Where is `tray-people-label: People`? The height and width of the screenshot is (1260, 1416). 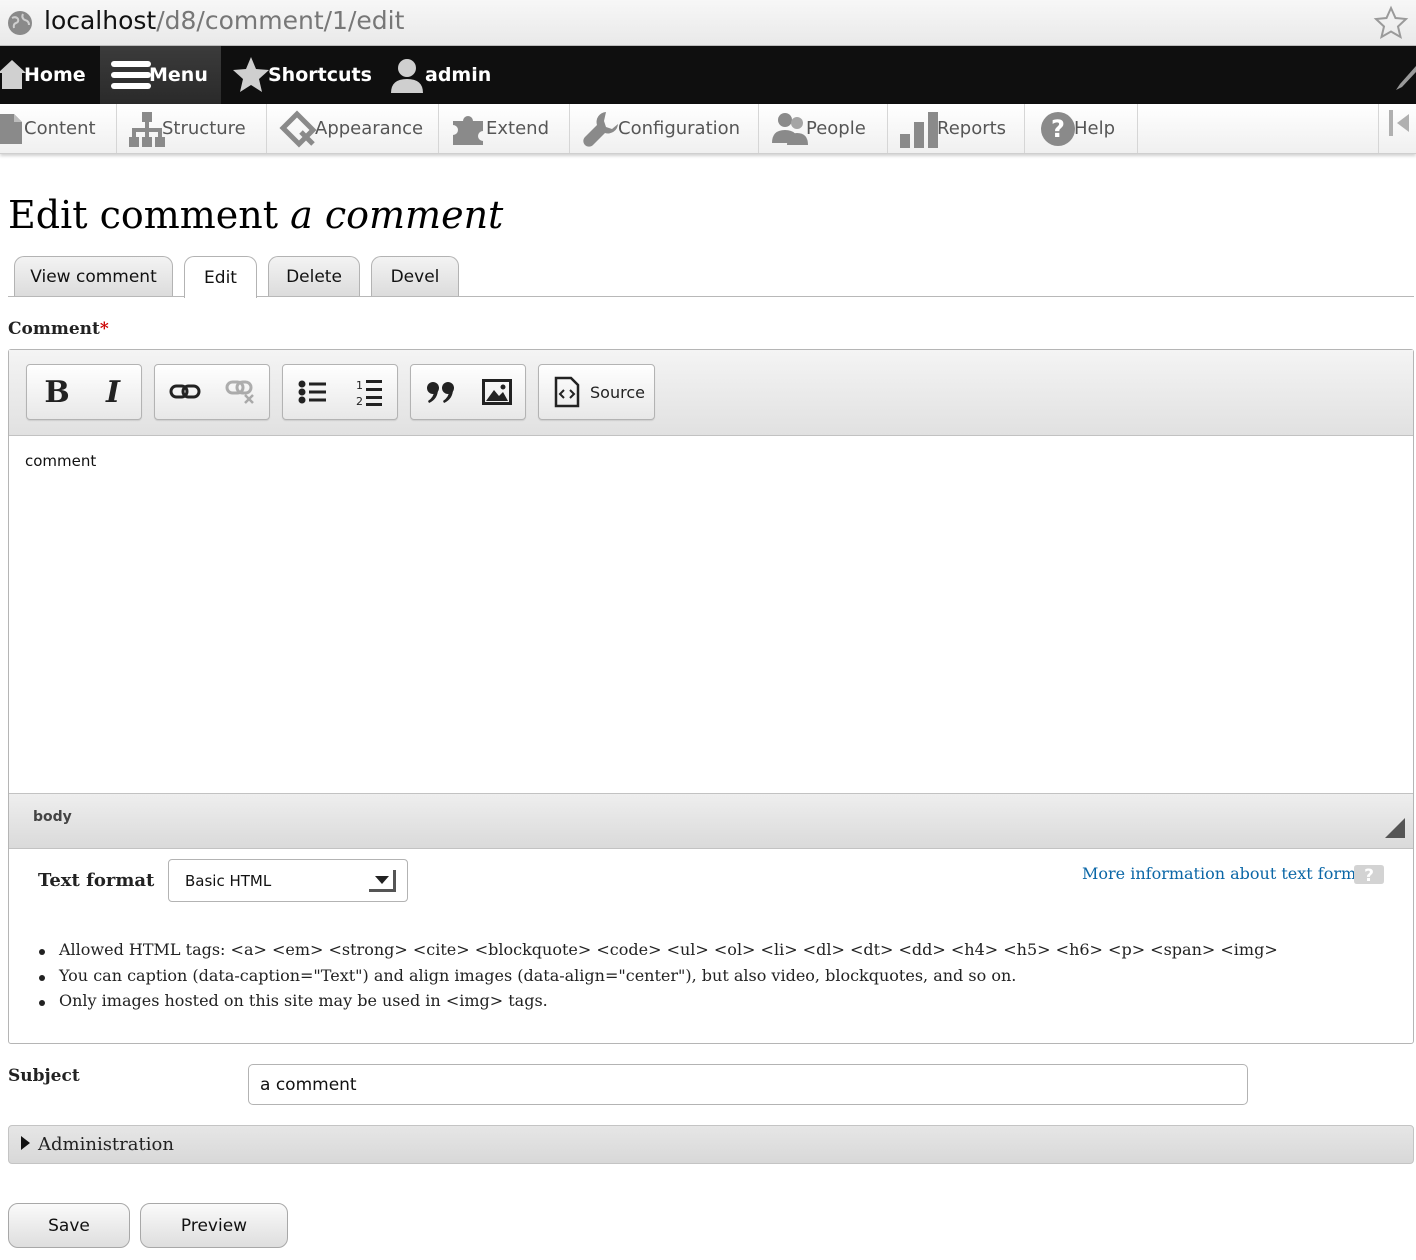
tray-people-label: People is located at coordinates (836, 128).